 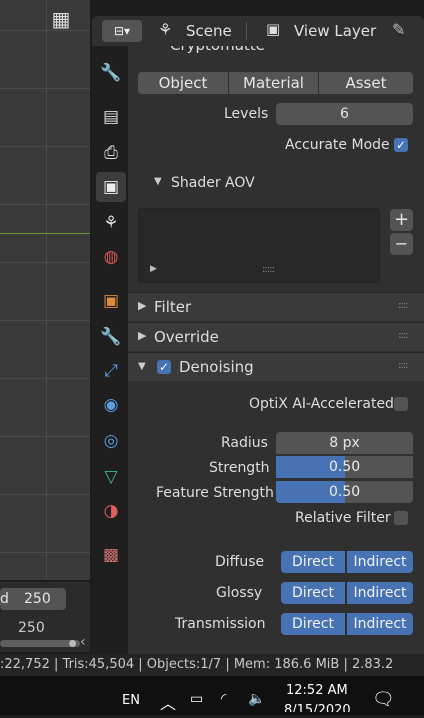 I want to click on levels-label: Levels, so click(x=246, y=114).